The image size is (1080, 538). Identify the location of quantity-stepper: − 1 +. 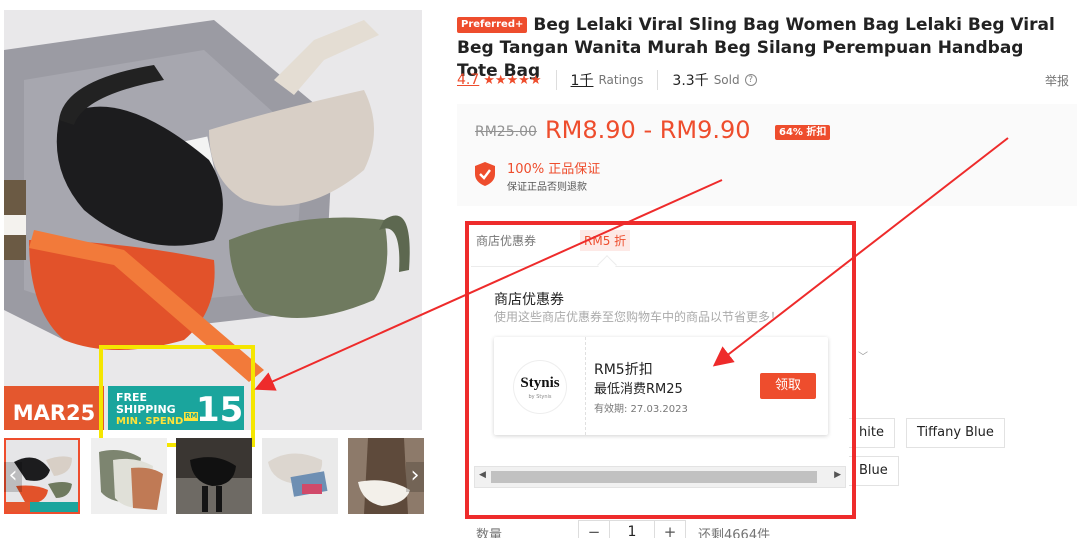
(632, 529).